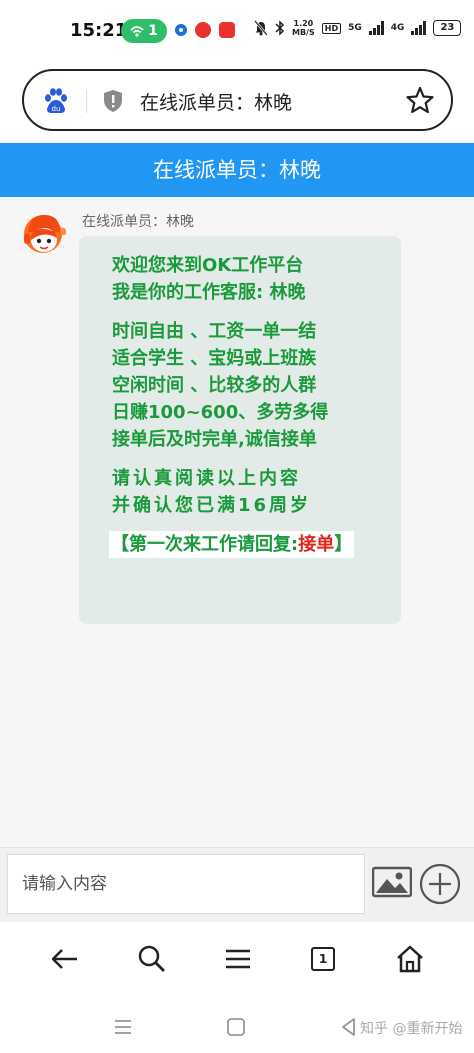 The width and height of the screenshot is (474, 1053). What do you see at coordinates (138, 222) in the screenshot?
I see `sender-name: 在线派单员：林晚` at bounding box center [138, 222].